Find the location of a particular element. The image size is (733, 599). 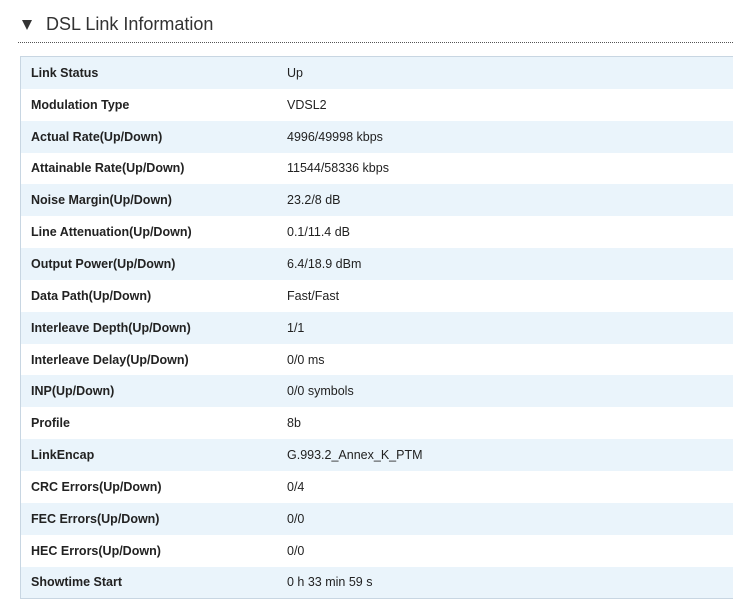

row-label: Interleave Delay(Up/Down) is located at coordinates (110, 359).